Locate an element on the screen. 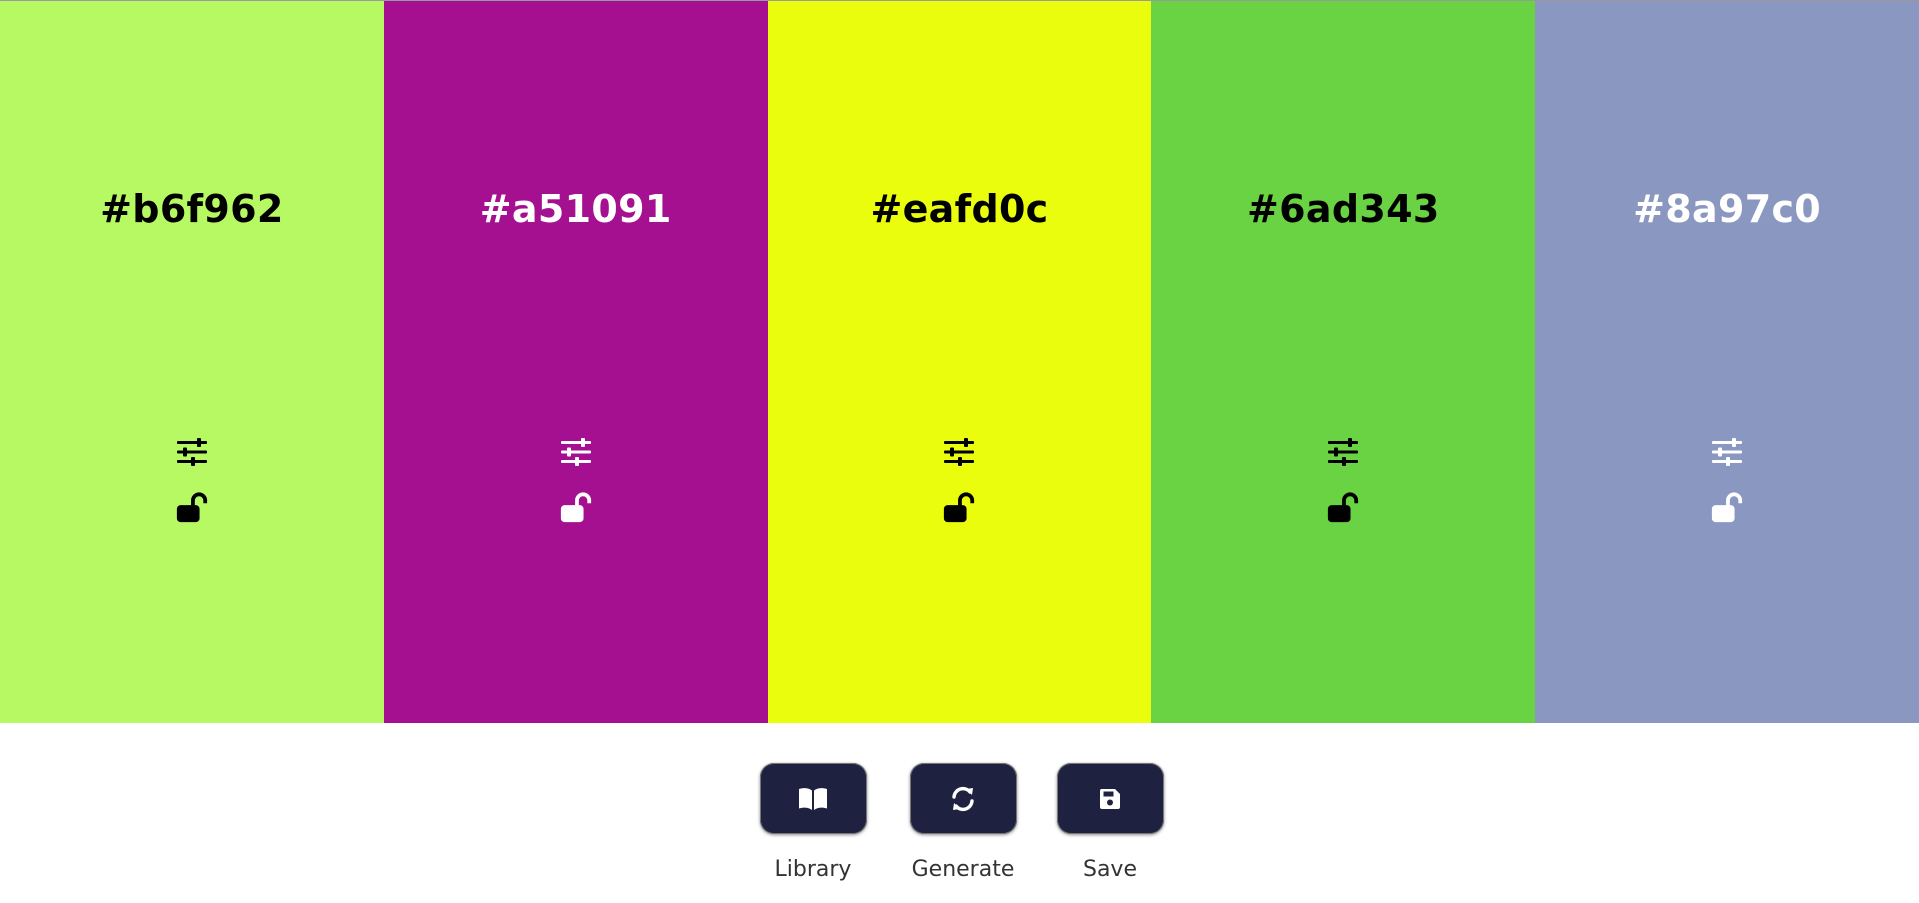  generate-button is located at coordinates (963, 798).